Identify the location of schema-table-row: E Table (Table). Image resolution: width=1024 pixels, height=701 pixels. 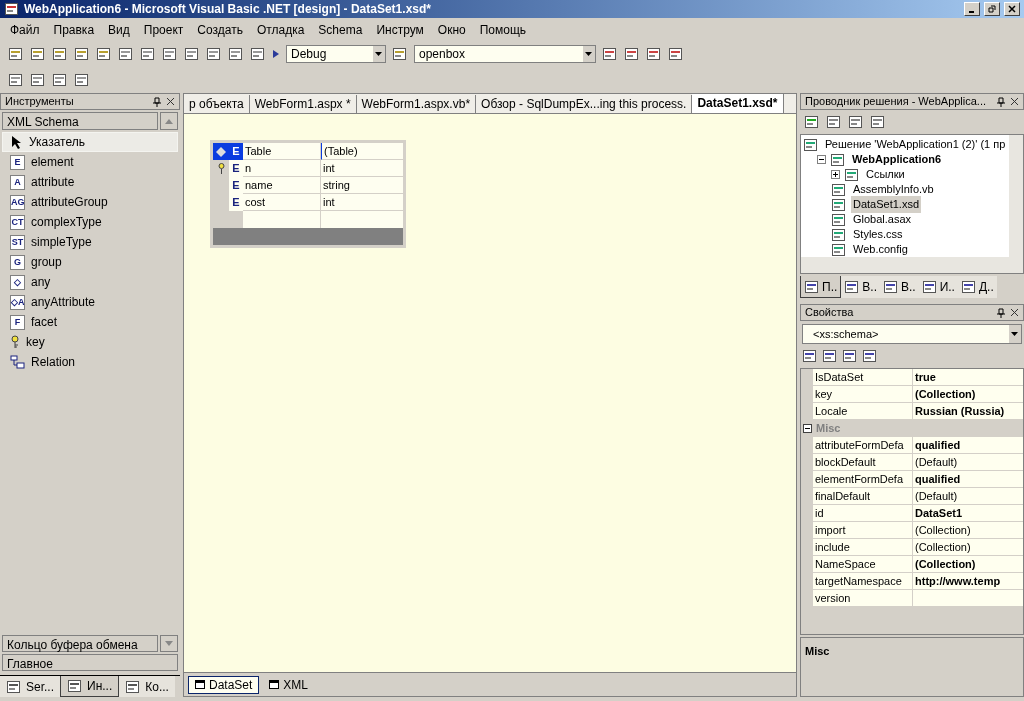
(308, 151).